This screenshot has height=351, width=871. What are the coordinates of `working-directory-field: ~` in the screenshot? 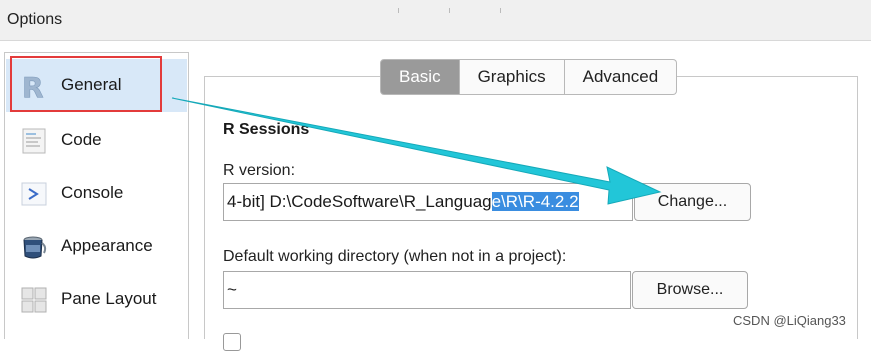 It's located at (427, 290).